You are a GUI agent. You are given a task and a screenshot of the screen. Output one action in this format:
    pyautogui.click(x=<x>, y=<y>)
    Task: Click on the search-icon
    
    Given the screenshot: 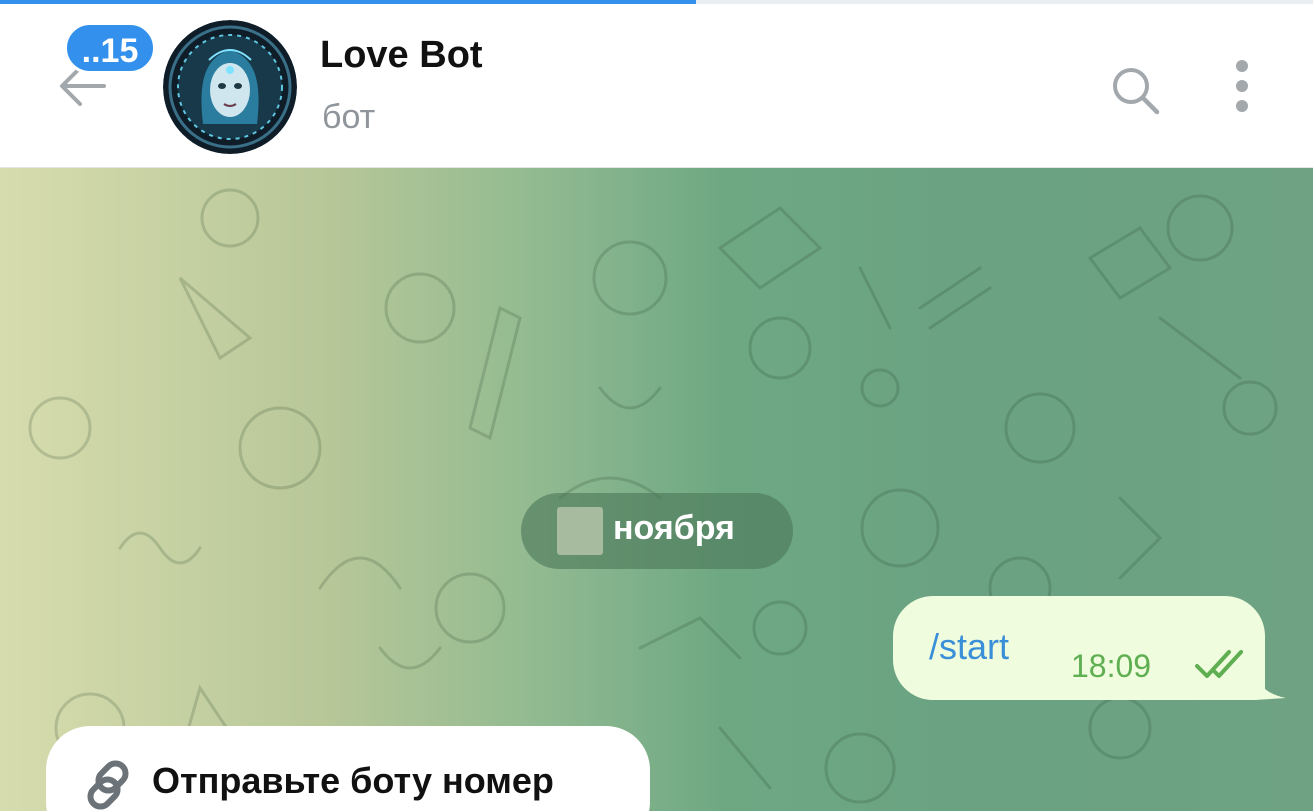 What is the action you would take?
    pyautogui.click(x=1136, y=91)
    